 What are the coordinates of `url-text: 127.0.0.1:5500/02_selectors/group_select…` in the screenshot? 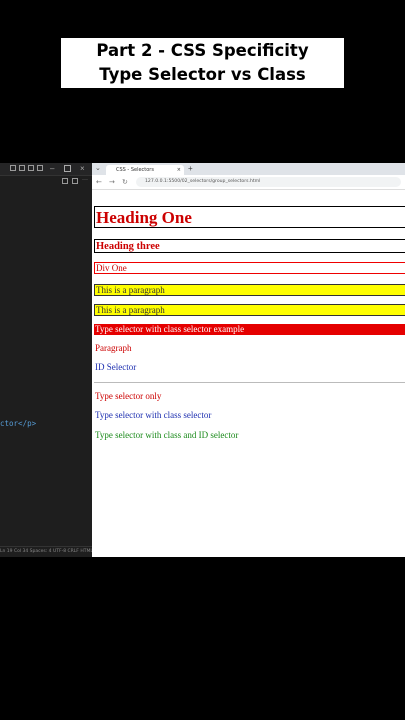 It's located at (203, 181).